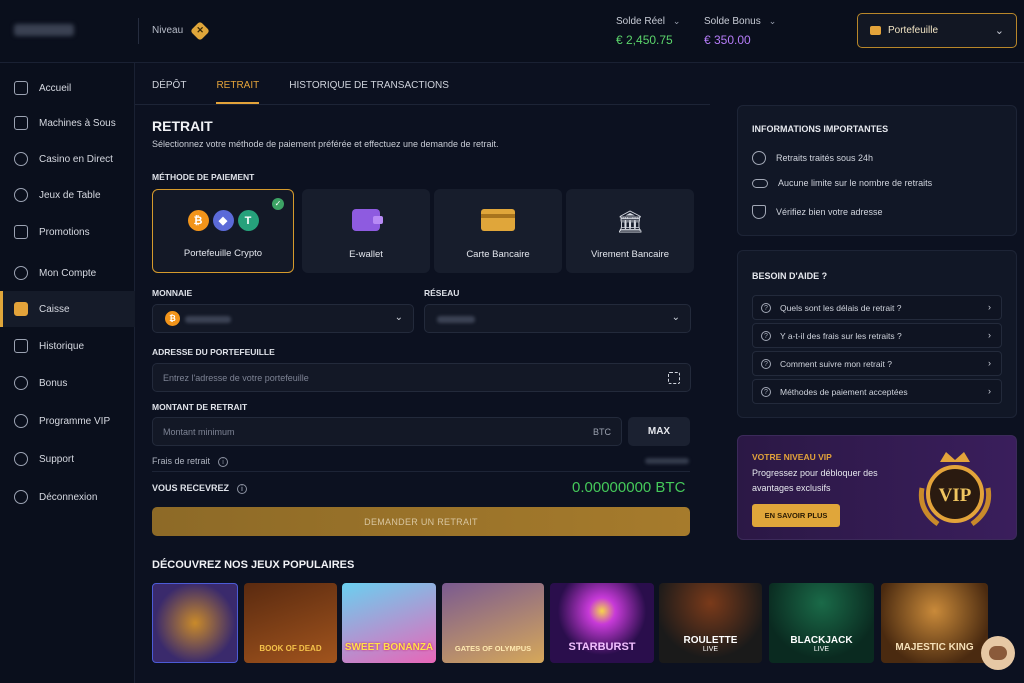  Describe the element at coordinates (841, 307) in the screenshot. I see `faq-text: Quels sont les délais de retrait ?` at that location.